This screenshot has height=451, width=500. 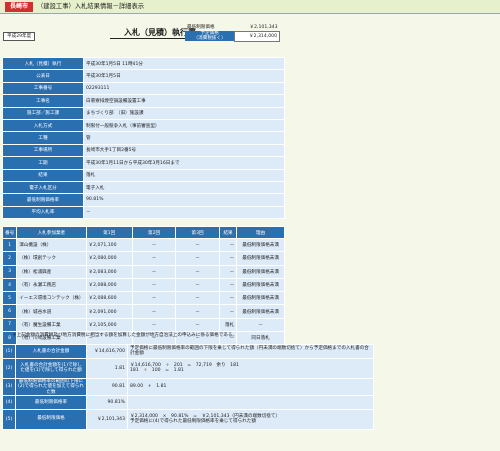 What do you see at coordinates (107, 386) in the screenshot?
I see `calc-value: 90.81` at bounding box center [107, 386].